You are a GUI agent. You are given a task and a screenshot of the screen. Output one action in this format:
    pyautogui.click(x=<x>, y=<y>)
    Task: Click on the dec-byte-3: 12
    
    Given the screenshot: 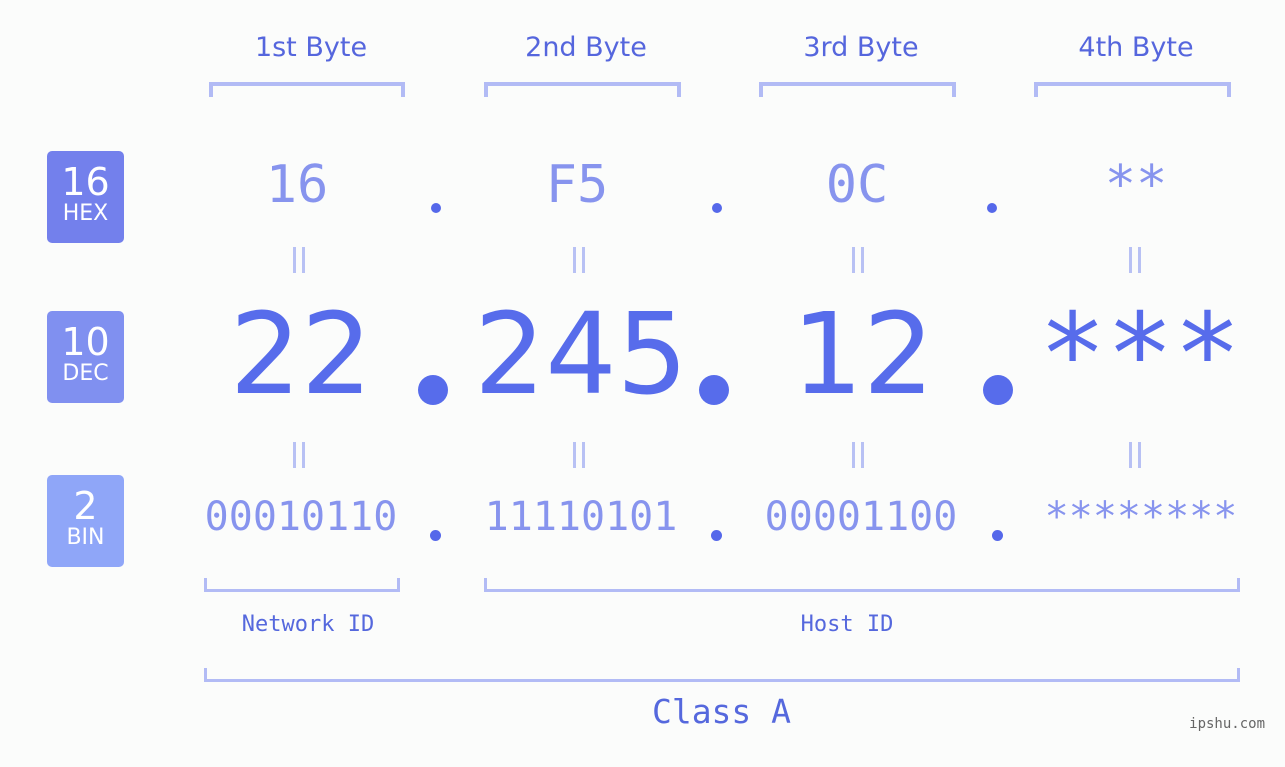 What is the action you would take?
    pyautogui.click(x=863, y=355)
    